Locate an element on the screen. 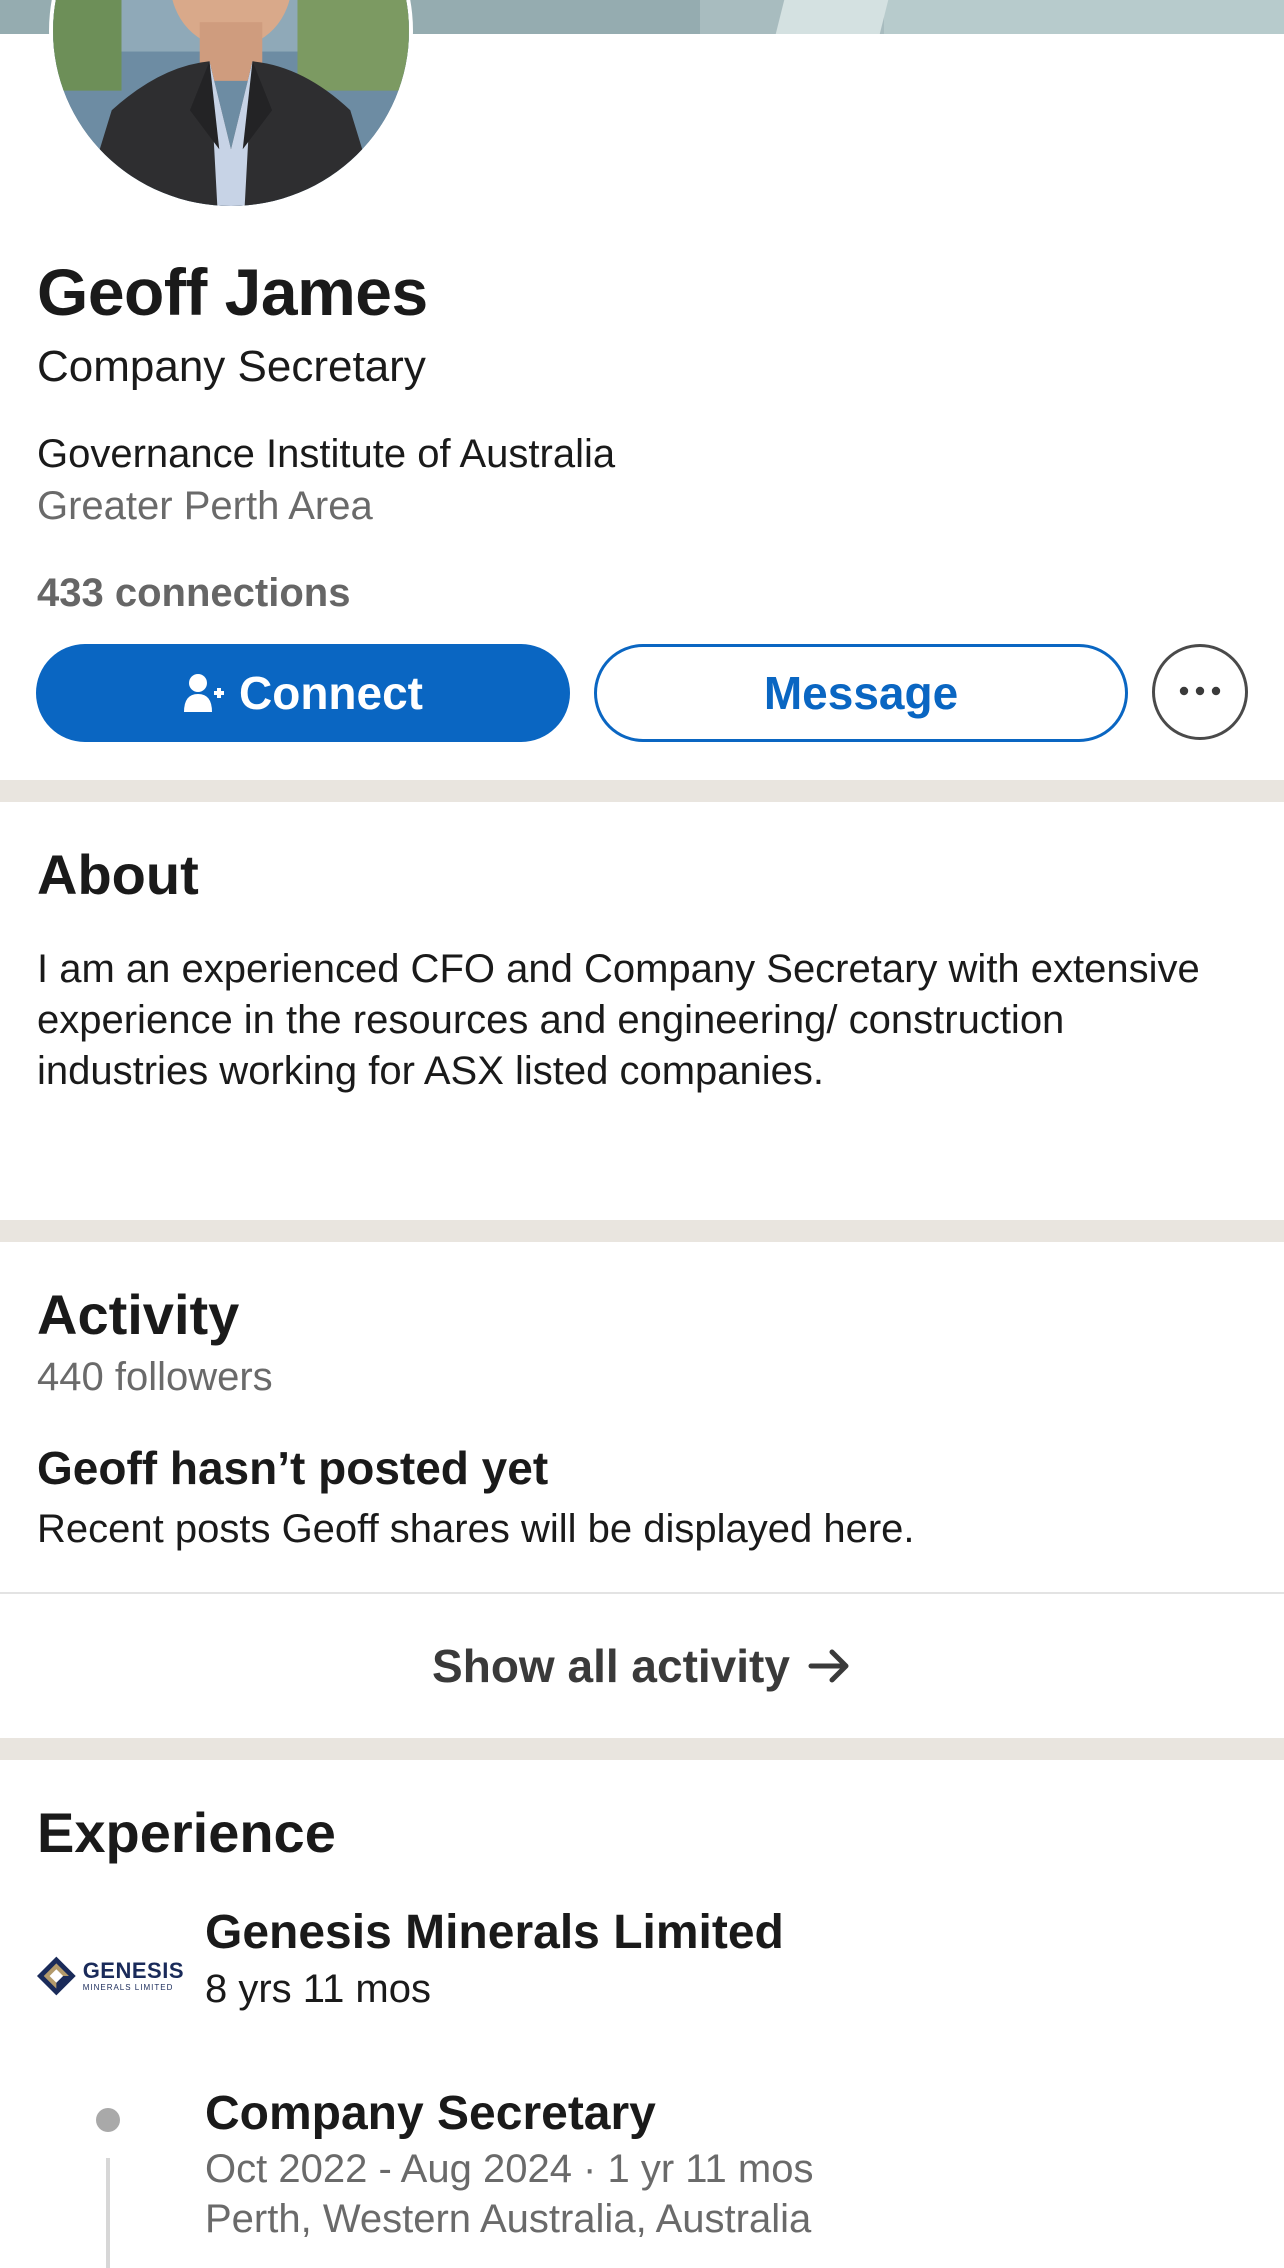  profile-location: Greater Perth Area is located at coordinates (205, 506).